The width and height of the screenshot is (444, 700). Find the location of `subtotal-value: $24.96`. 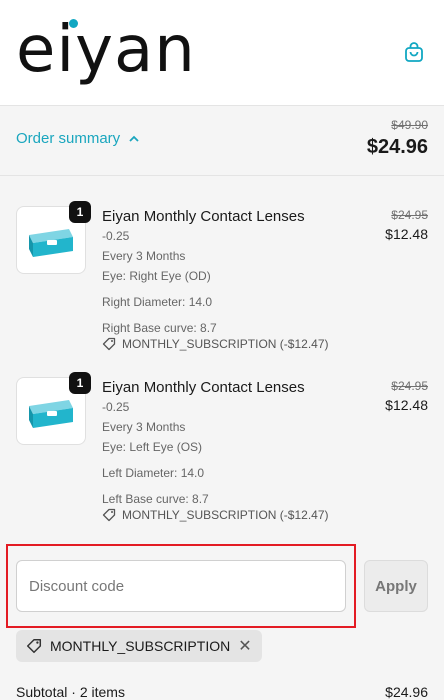

subtotal-value: $24.96 is located at coordinates (406, 692).